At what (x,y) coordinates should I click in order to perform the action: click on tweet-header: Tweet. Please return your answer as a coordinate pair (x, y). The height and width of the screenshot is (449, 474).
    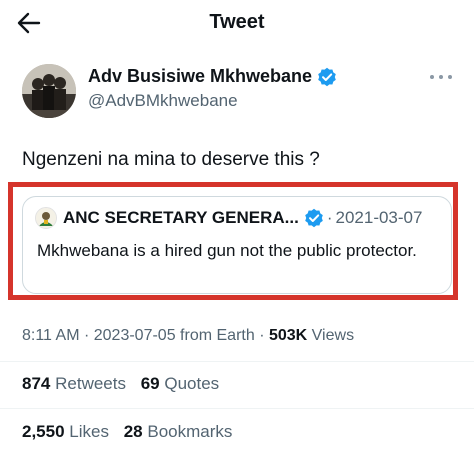
    Looking at the image, I should click on (237, 25).